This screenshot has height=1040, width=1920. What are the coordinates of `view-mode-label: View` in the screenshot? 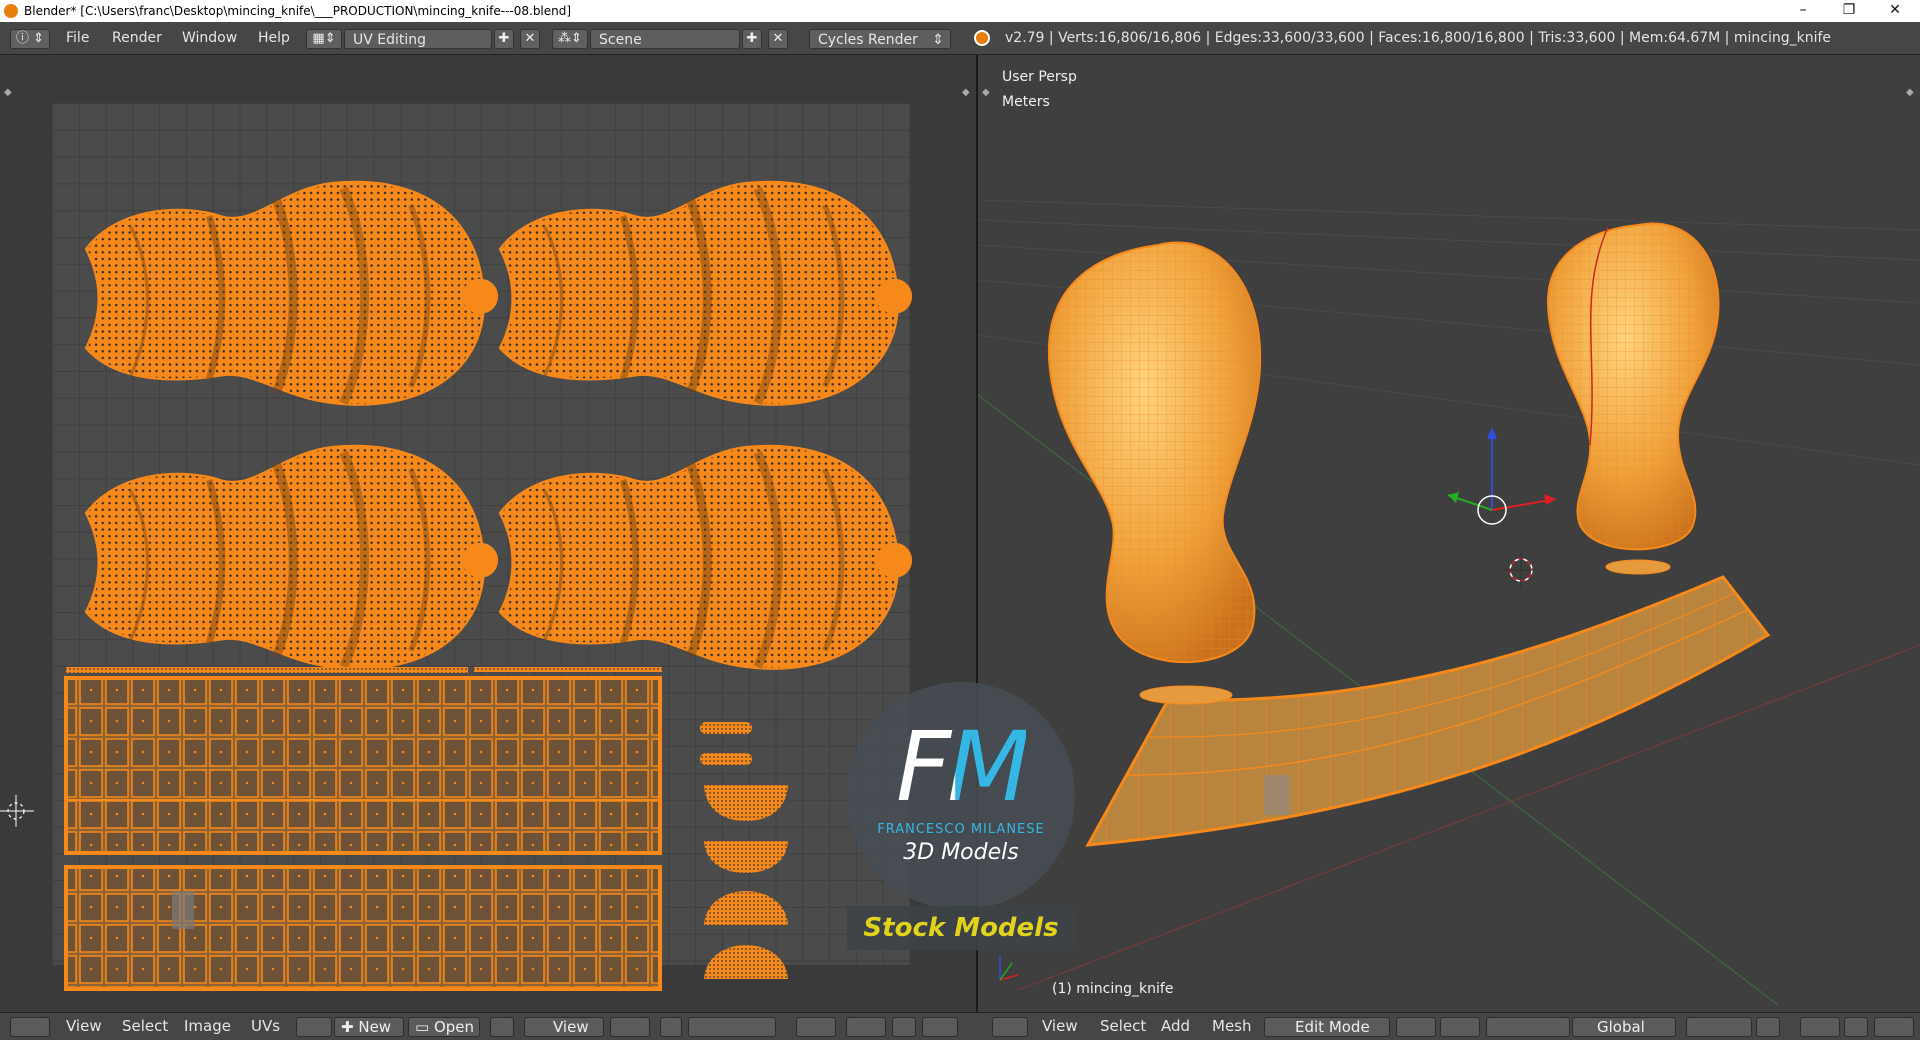 It's located at (571, 1027).